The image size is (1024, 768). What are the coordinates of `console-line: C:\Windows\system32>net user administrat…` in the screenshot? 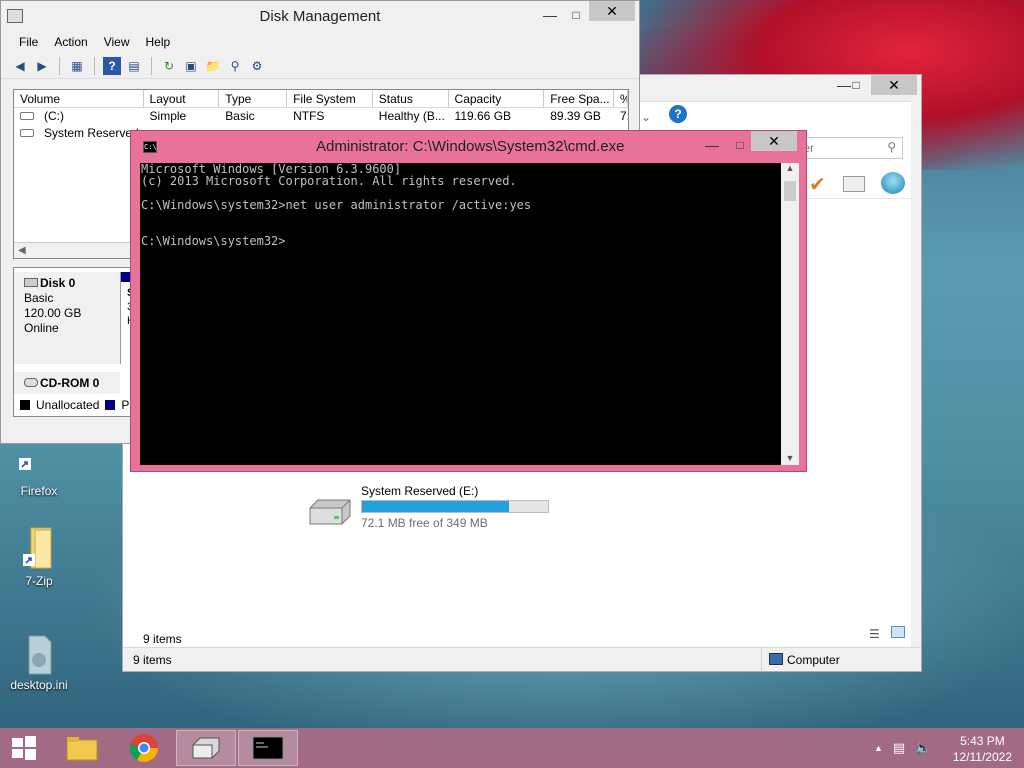 It's located at (336, 205).